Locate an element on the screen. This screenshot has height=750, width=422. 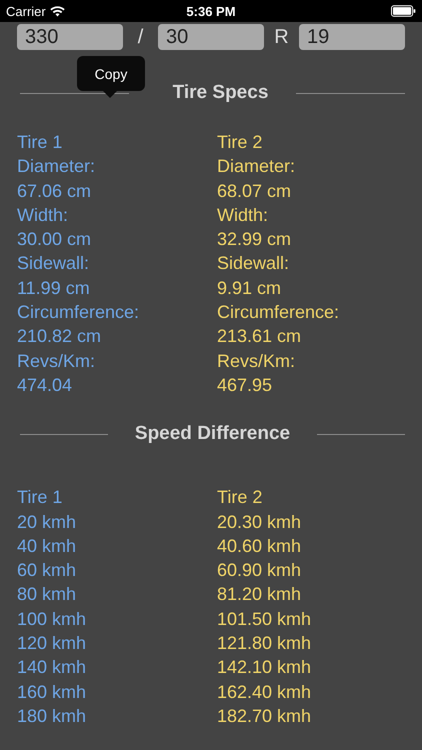
rim-size-field: 19 is located at coordinates (352, 37).